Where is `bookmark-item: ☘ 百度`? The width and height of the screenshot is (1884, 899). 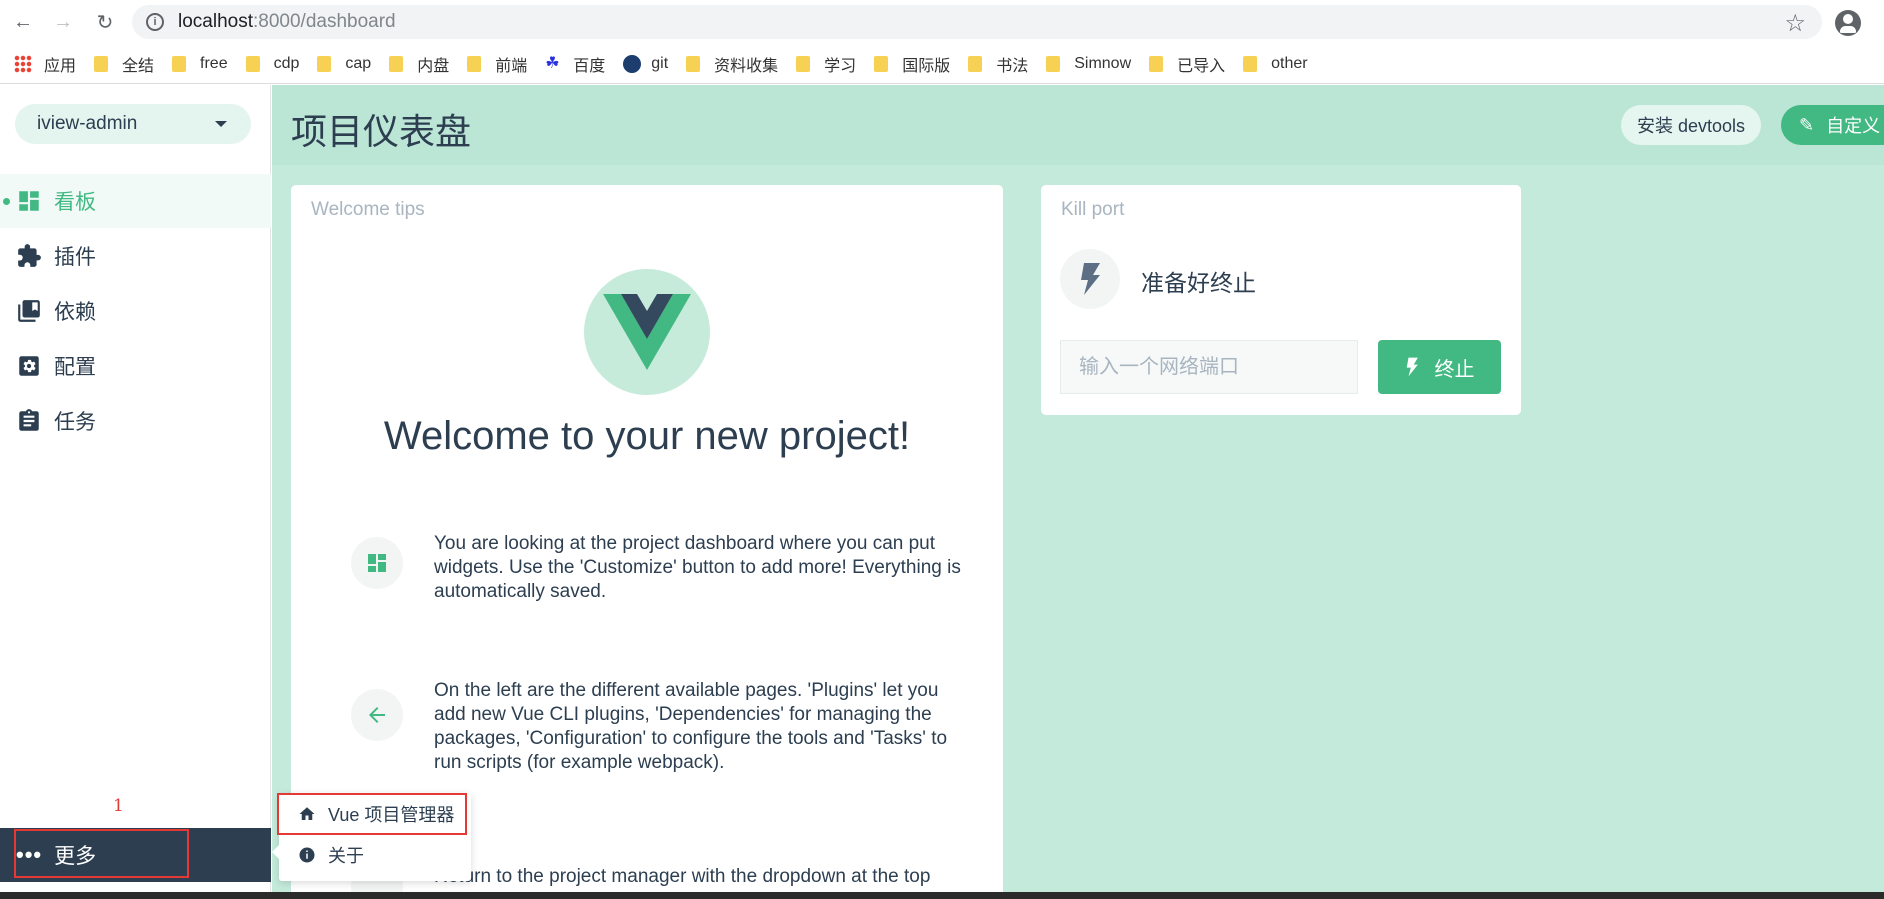 bookmark-item: ☘ 百度 is located at coordinates (575, 64).